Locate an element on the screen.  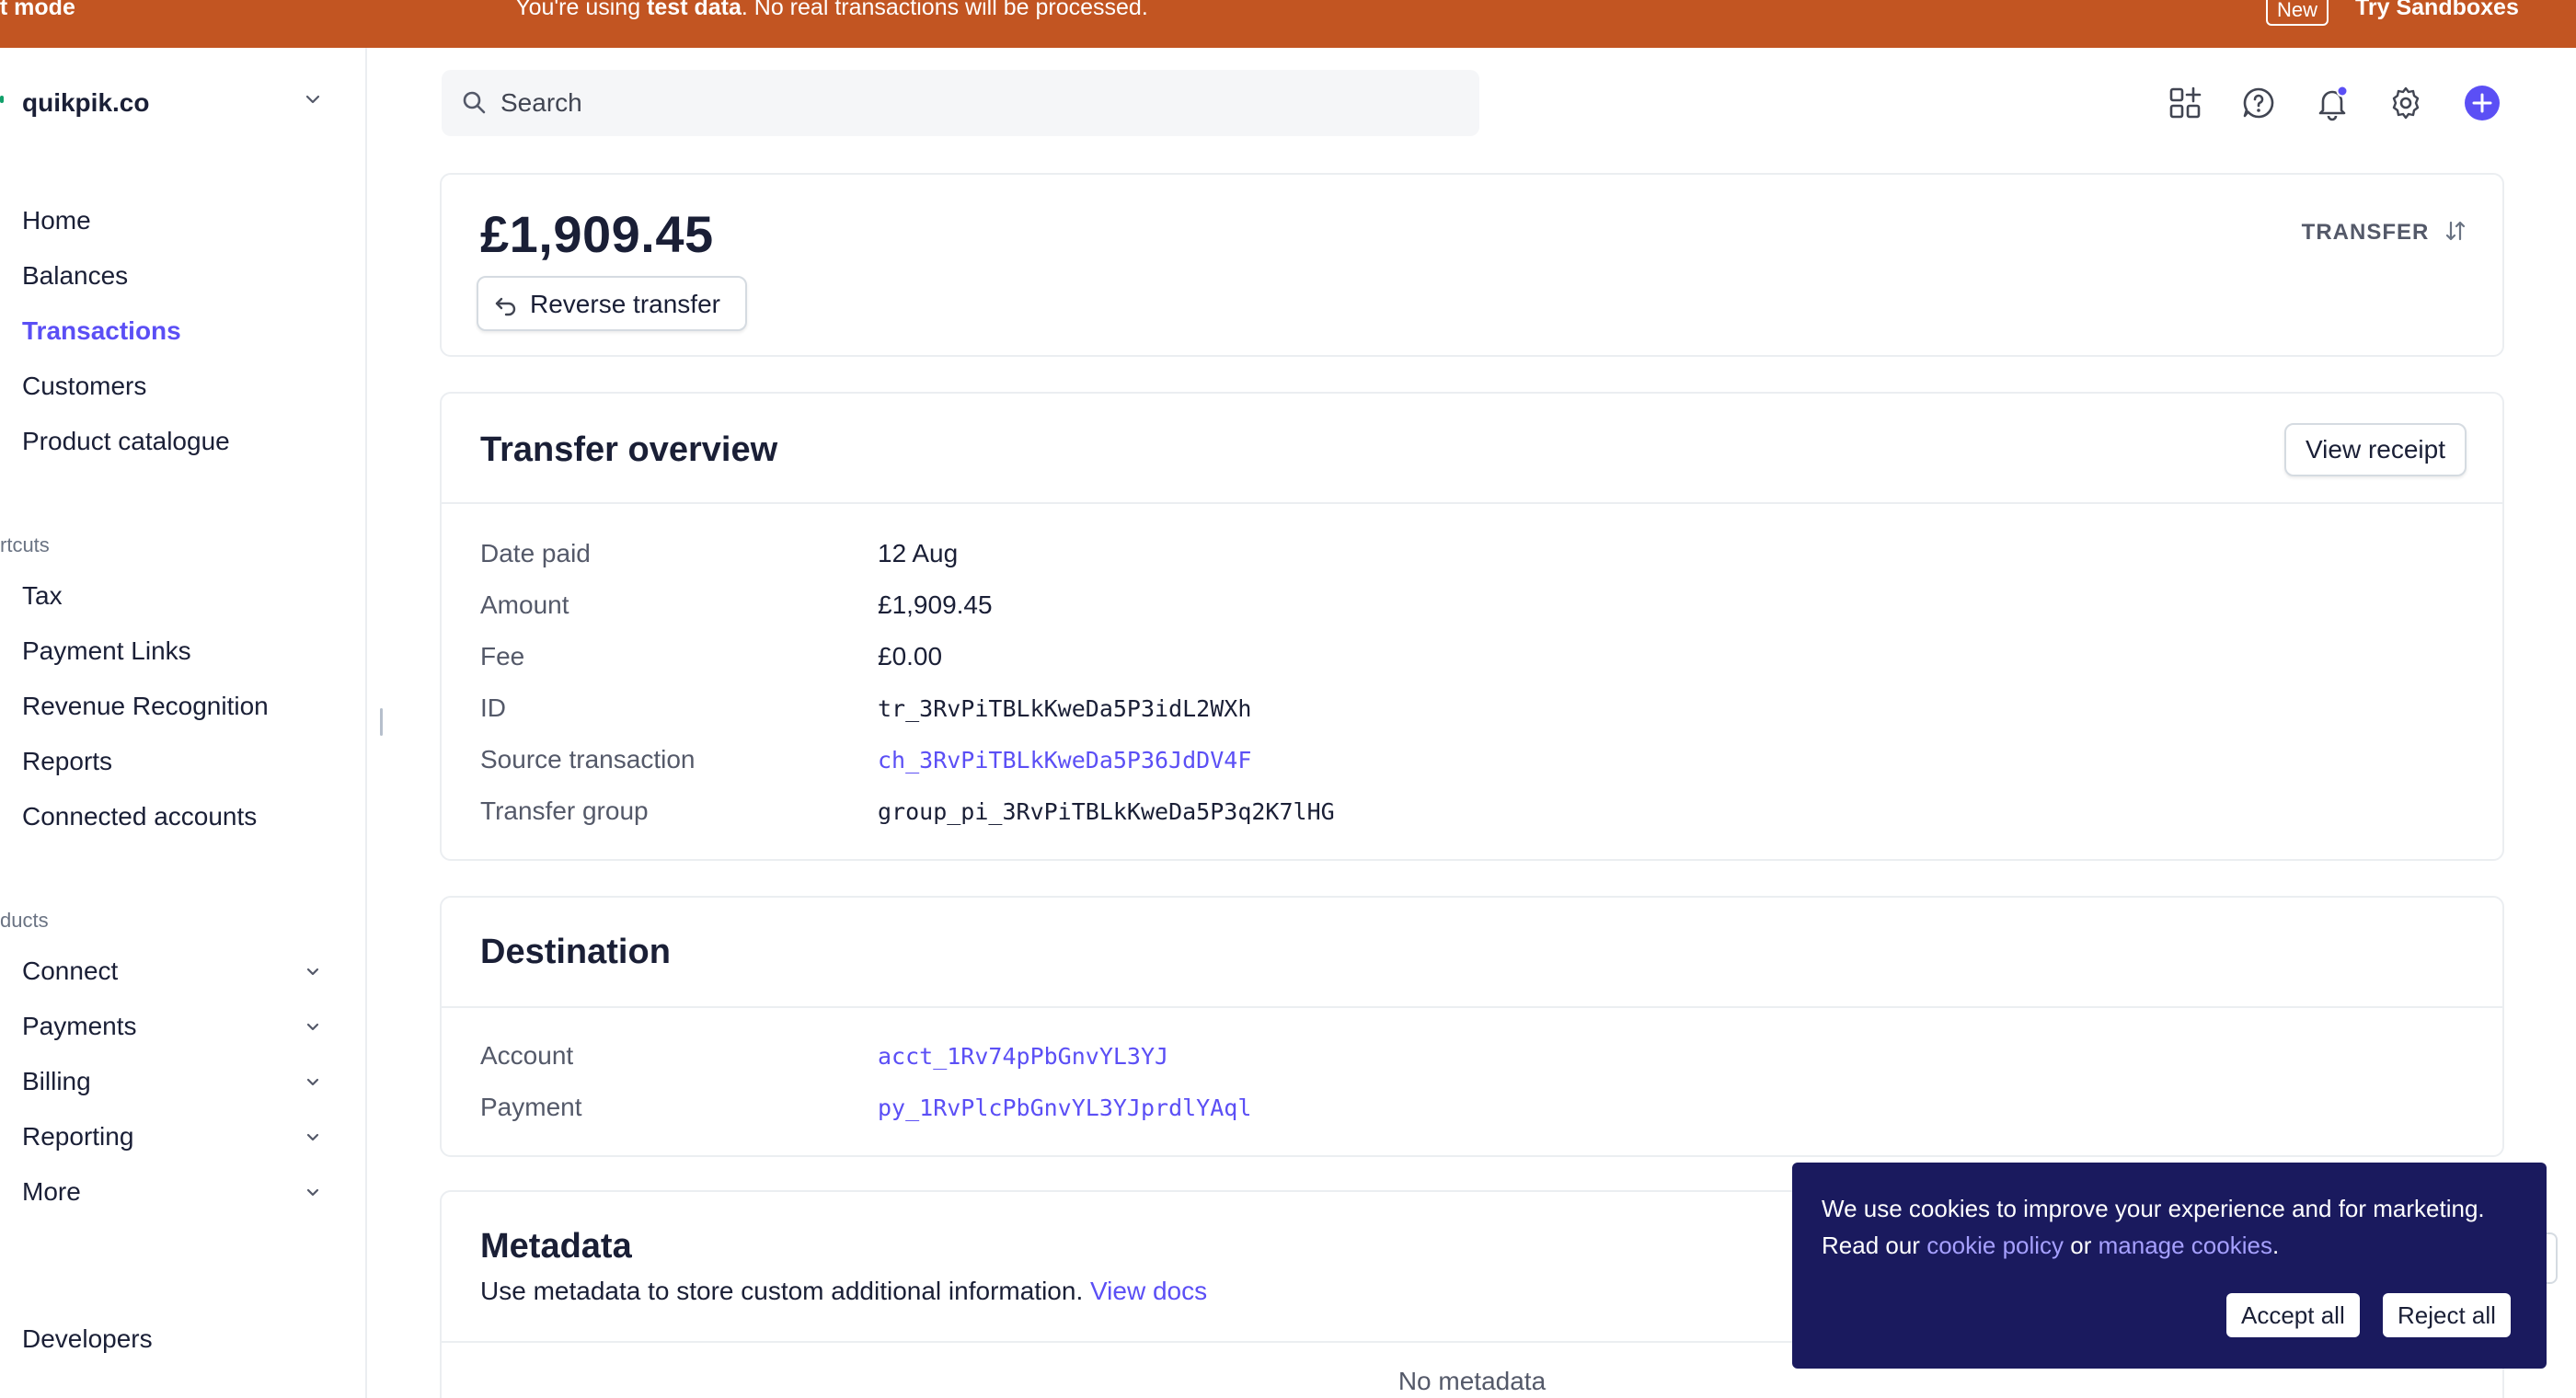
view-receipt-button: View receipt is located at coordinates (2375, 449).